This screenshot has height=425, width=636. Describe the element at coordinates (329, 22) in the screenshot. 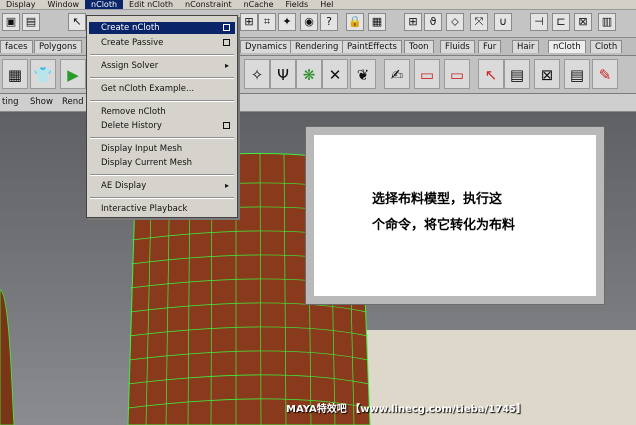

I see `help-icon: ?` at that location.